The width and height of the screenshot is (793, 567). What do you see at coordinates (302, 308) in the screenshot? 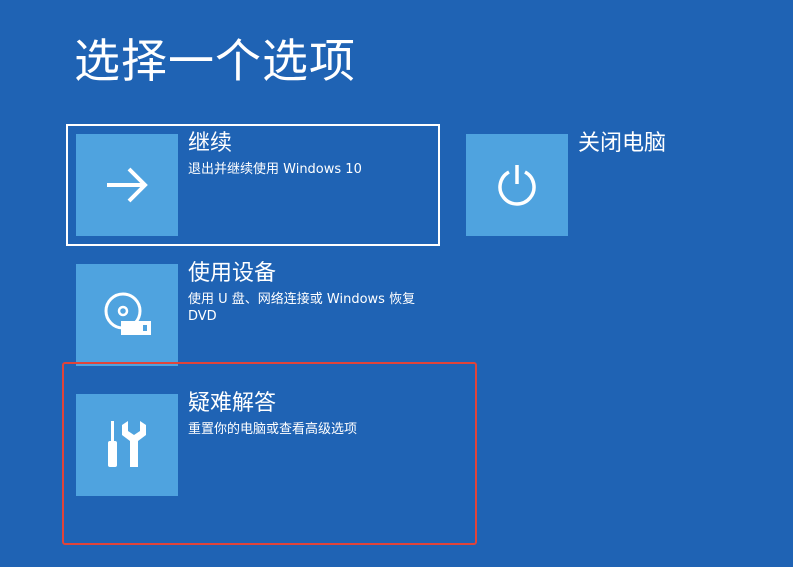
I see `use-device-description: 使用 U 盘、网络连接或 Windows 恢复 DVD` at bounding box center [302, 308].